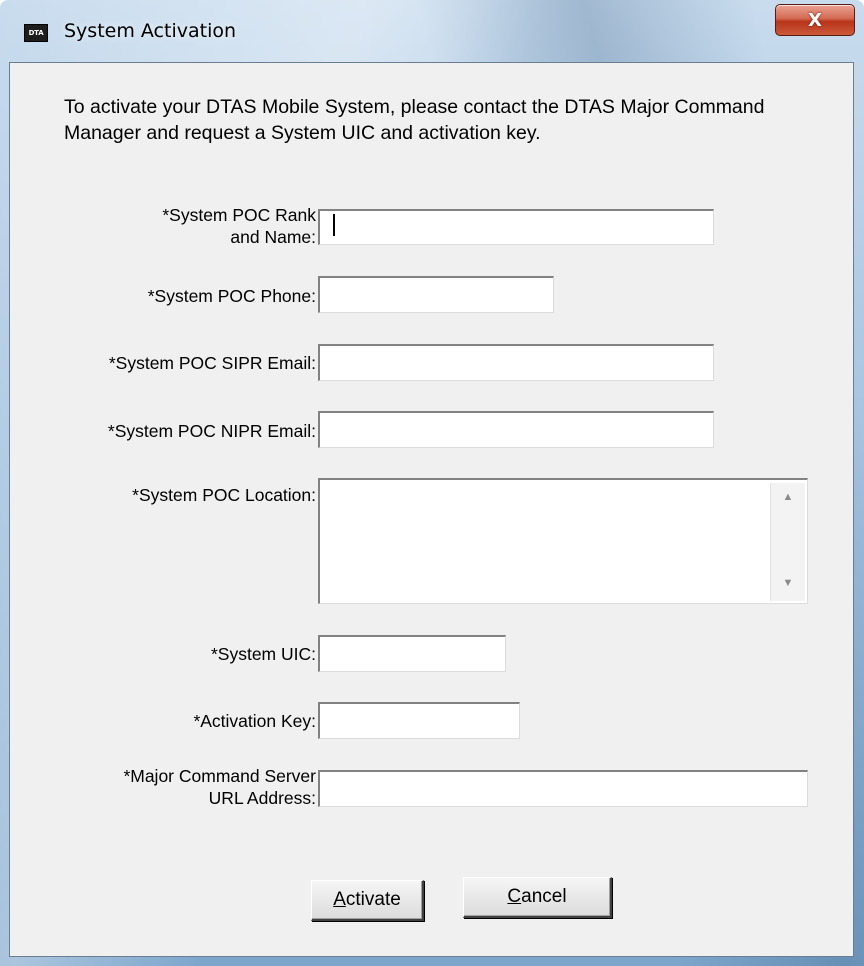  I want to click on dtas-app-icon: DTA, so click(36, 33).